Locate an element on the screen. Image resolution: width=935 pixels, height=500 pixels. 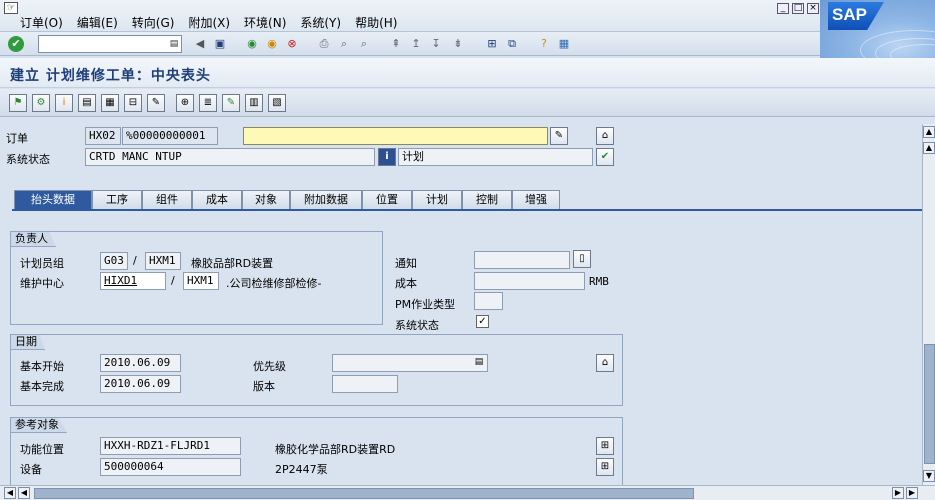
menu-extras: 附加(X) is located at coordinates (209, 22).